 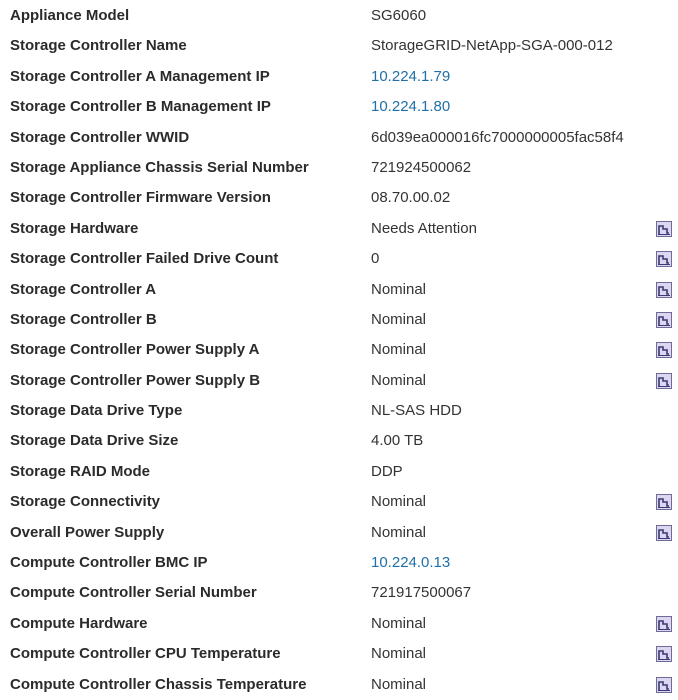 What do you see at coordinates (339, 259) in the screenshot?
I see `row-storage-controller-failed-drive-count: Storage Controller Failed Drive Count 0` at bounding box center [339, 259].